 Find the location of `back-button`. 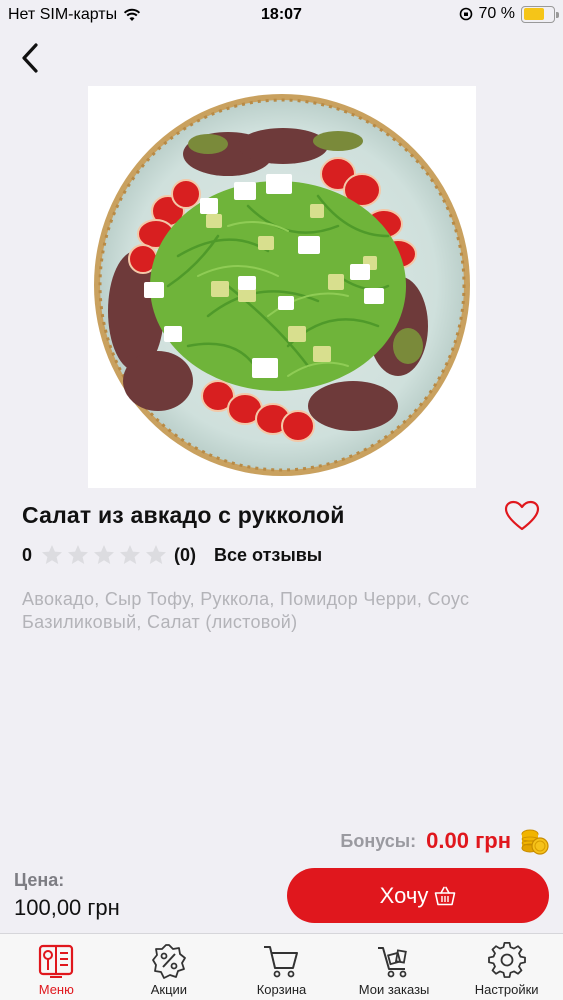

back-button is located at coordinates (30, 58).